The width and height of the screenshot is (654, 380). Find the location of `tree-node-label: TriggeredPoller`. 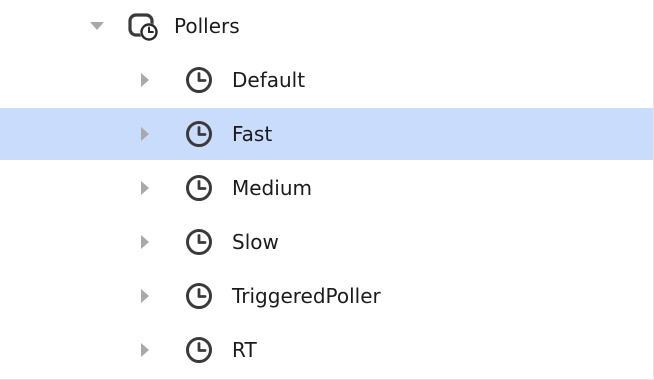

tree-node-label: TriggeredPoller is located at coordinates (306, 296).